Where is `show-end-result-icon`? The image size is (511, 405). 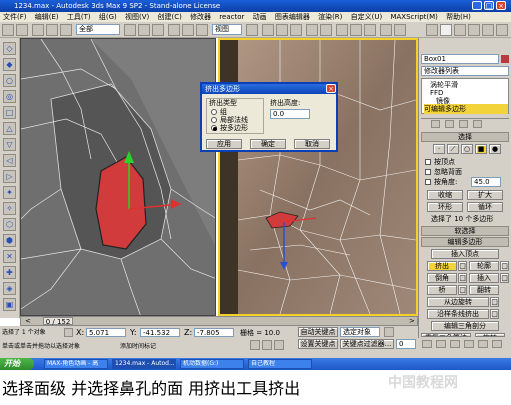
show-end-result-icon is located at coordinates (449, 124).